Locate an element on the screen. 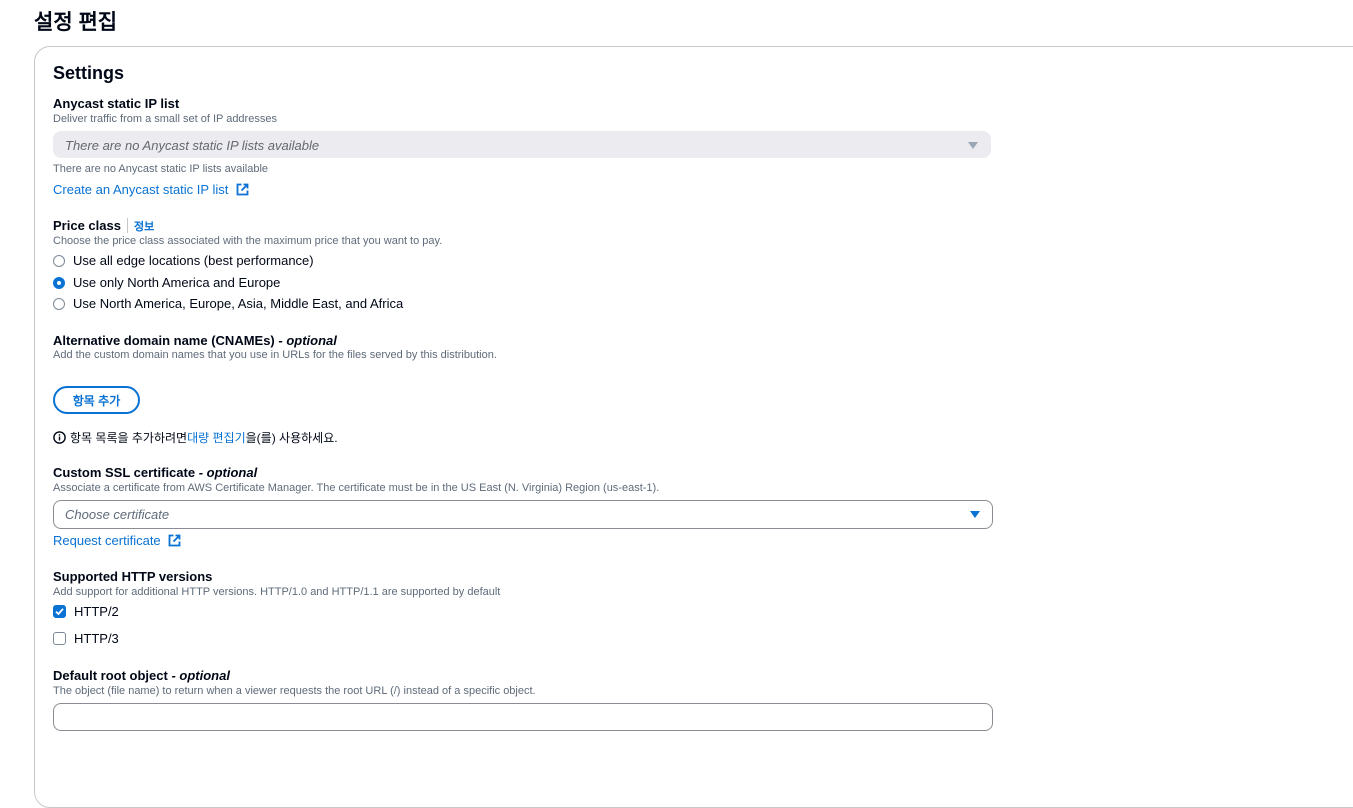  http3-label: HTTP/3 is located at coordinates (96, 638).